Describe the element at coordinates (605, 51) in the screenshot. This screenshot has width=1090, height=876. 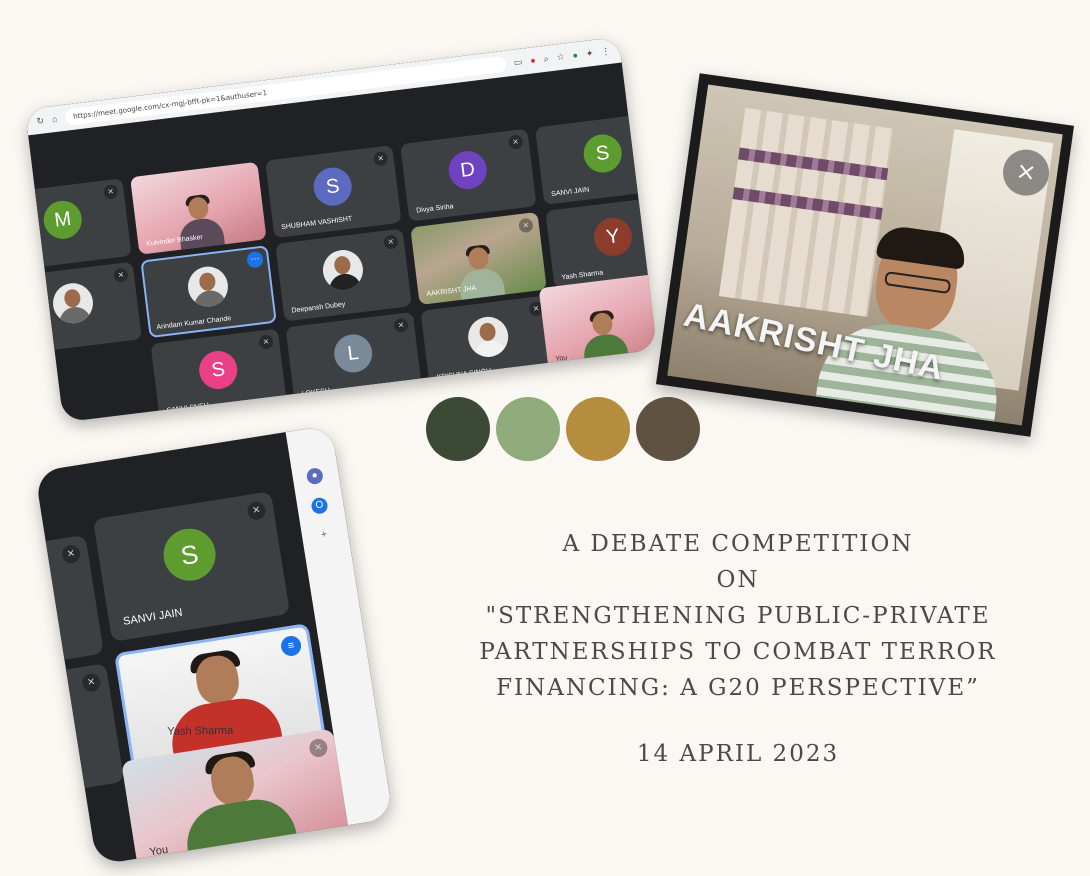
I see `menu-icon: ⋮` at that location.